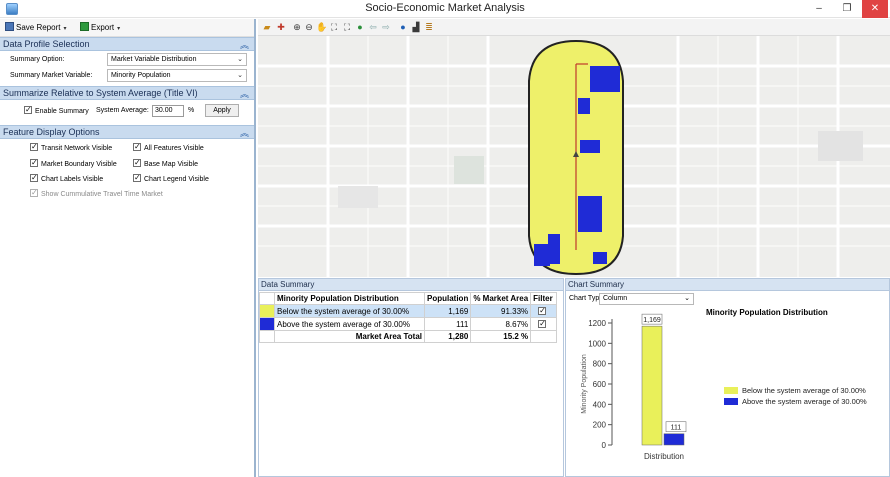  What do you see at coordinates (297, 27) in the screenshot?
I see `zoom-in-icon: ⊕` at bounding box center [297, 27].